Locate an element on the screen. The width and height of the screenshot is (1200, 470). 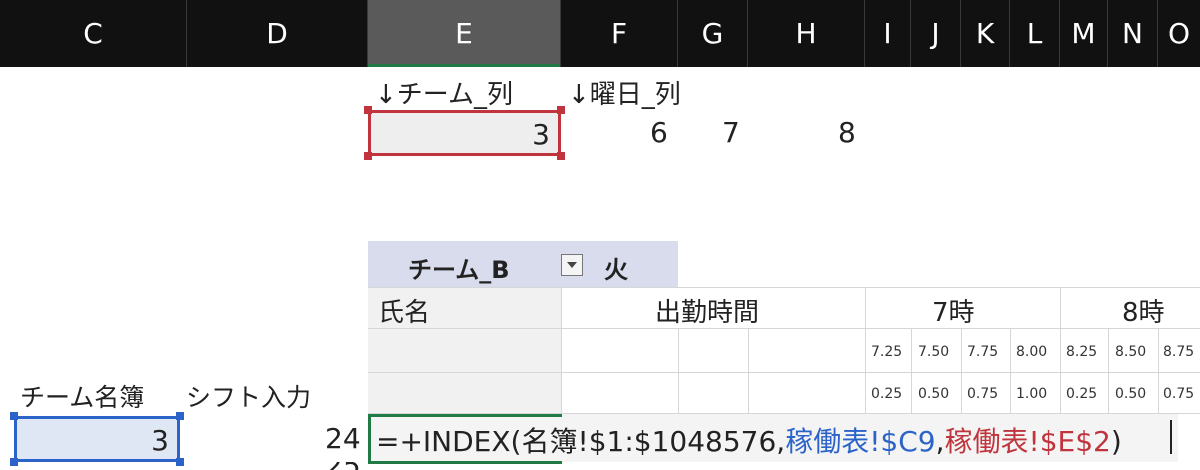
team-column-label: ↓チーム_列 is located at coordinates (444, 95).